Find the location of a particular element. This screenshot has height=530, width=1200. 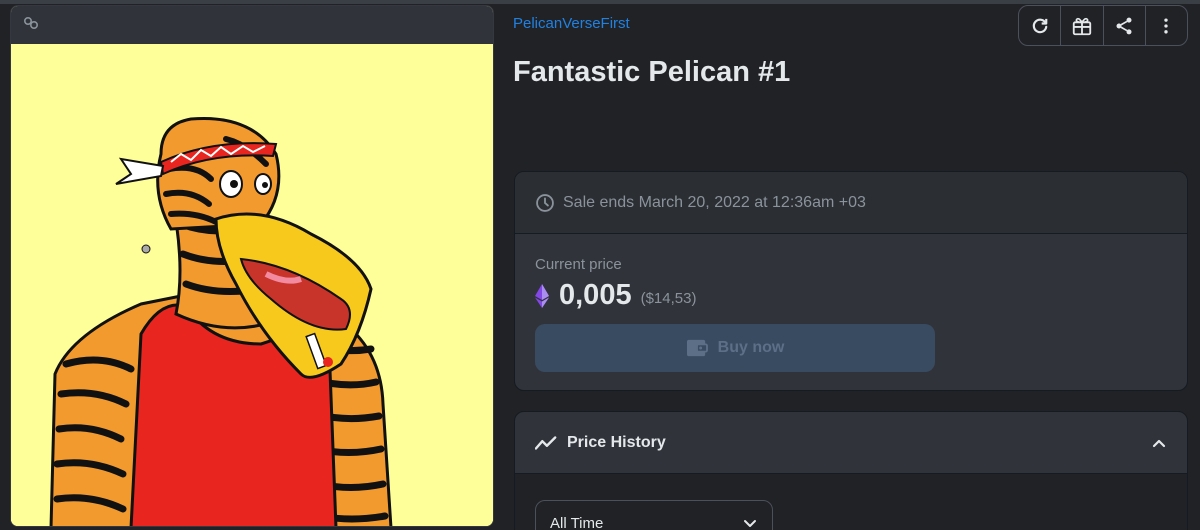

more-options-button is located at coordinates (1166, 25).